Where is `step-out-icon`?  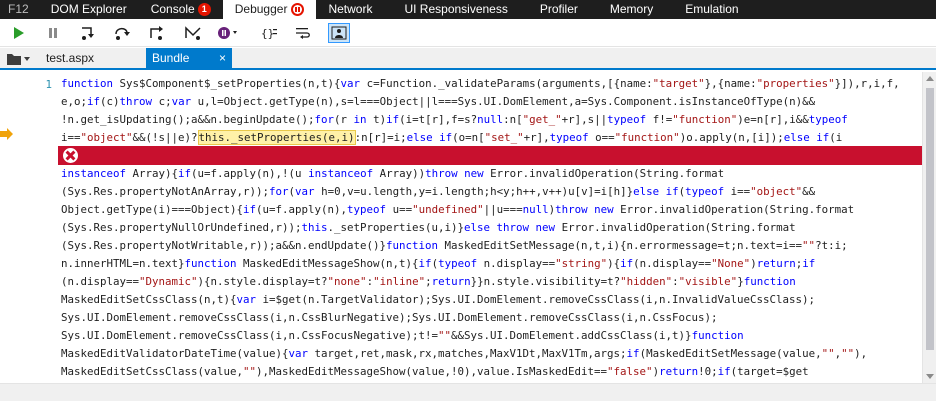 step-out-icon is located at coordinates (157, 33).